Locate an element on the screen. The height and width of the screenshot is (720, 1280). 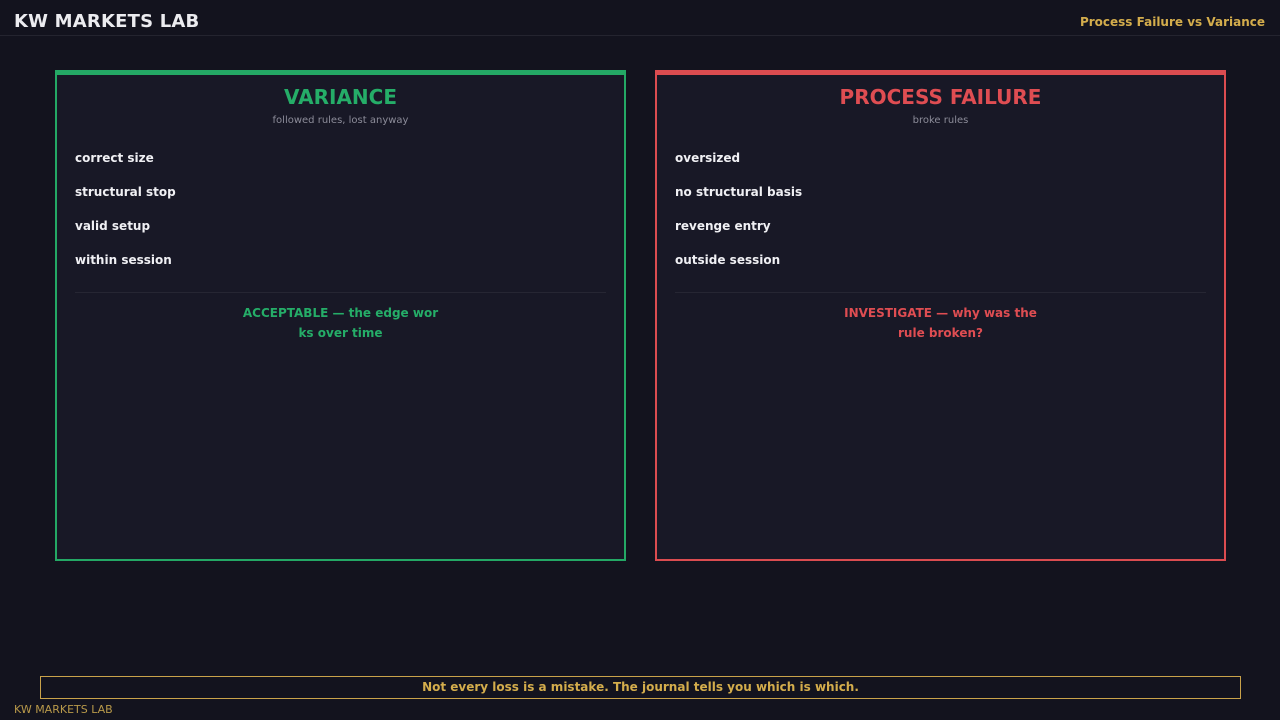
process-failure-subtitle: broke rules is located at coordinates (940, 120).